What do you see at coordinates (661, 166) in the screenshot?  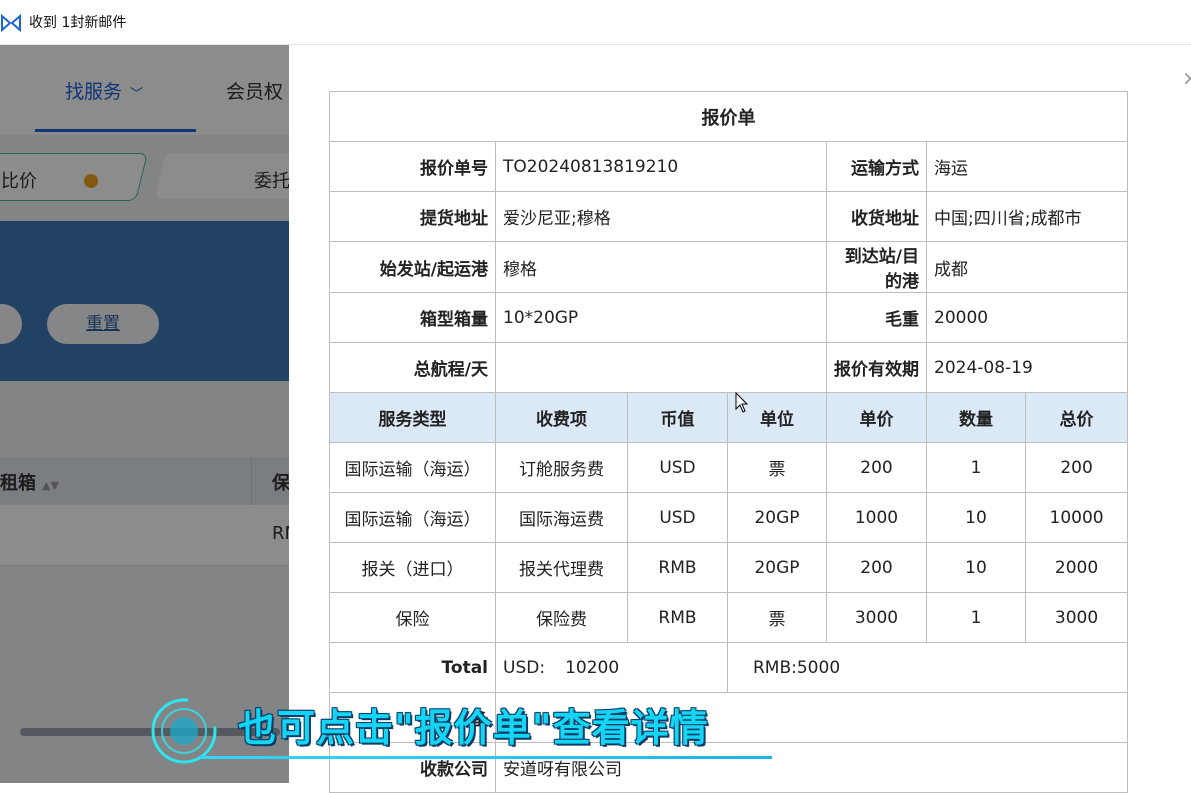 I see `value-quote-number: TO20240813819210` at bounding box center [661, 166].